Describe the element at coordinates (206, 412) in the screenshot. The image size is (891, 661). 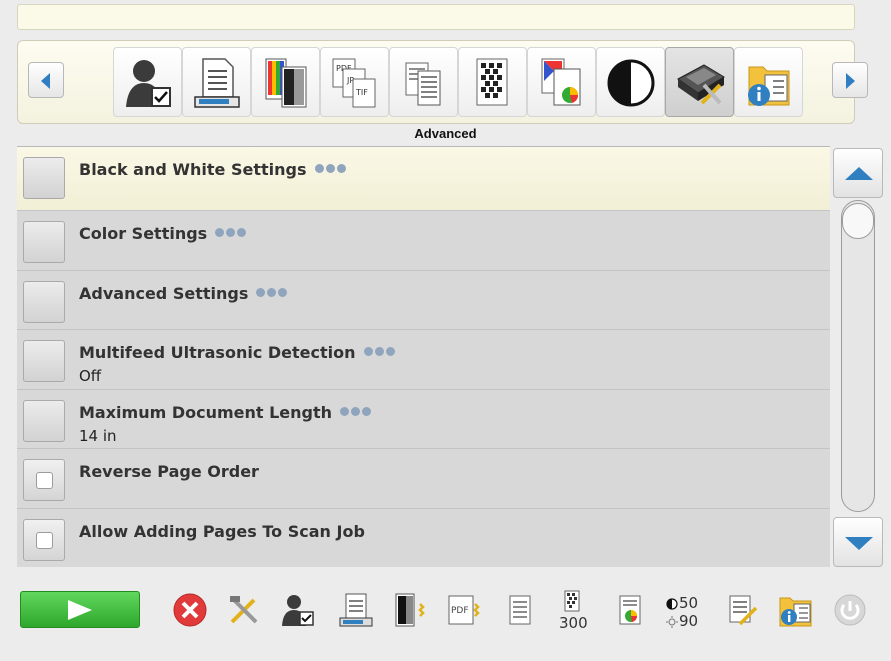
I see `setting-label: Maximum Document Length` at that location.